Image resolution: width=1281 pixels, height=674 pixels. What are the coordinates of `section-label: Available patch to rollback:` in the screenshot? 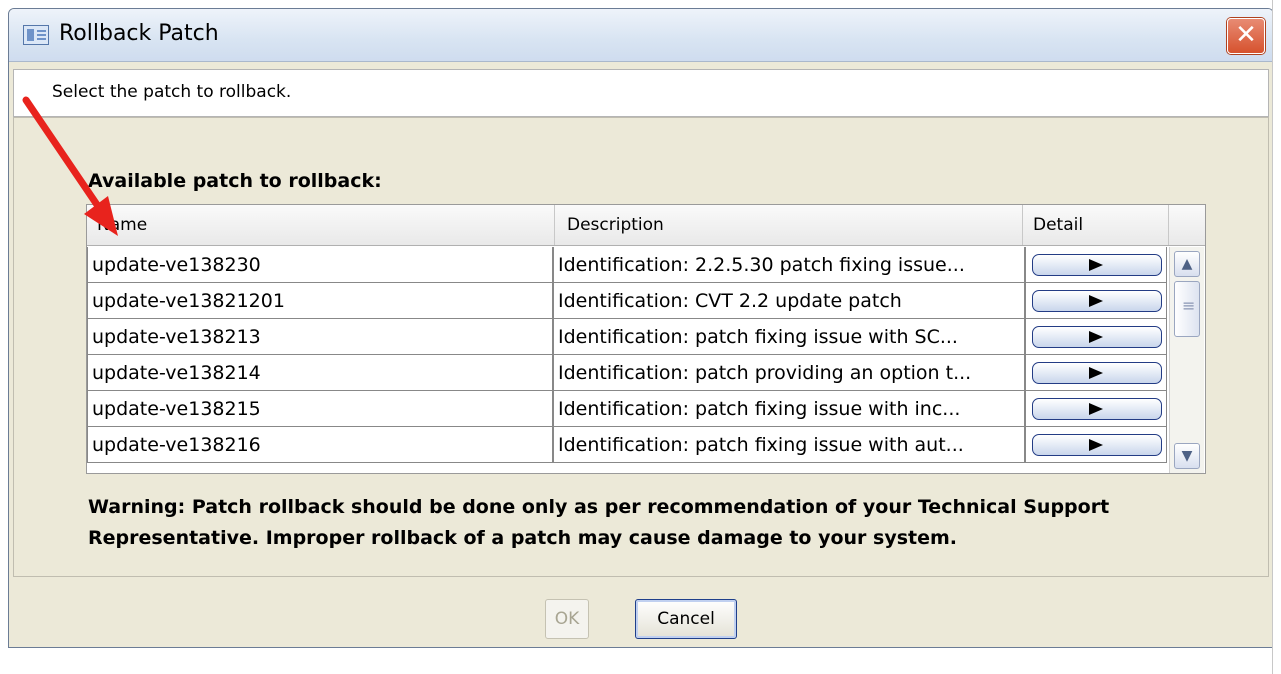 It's located at (235, 181).